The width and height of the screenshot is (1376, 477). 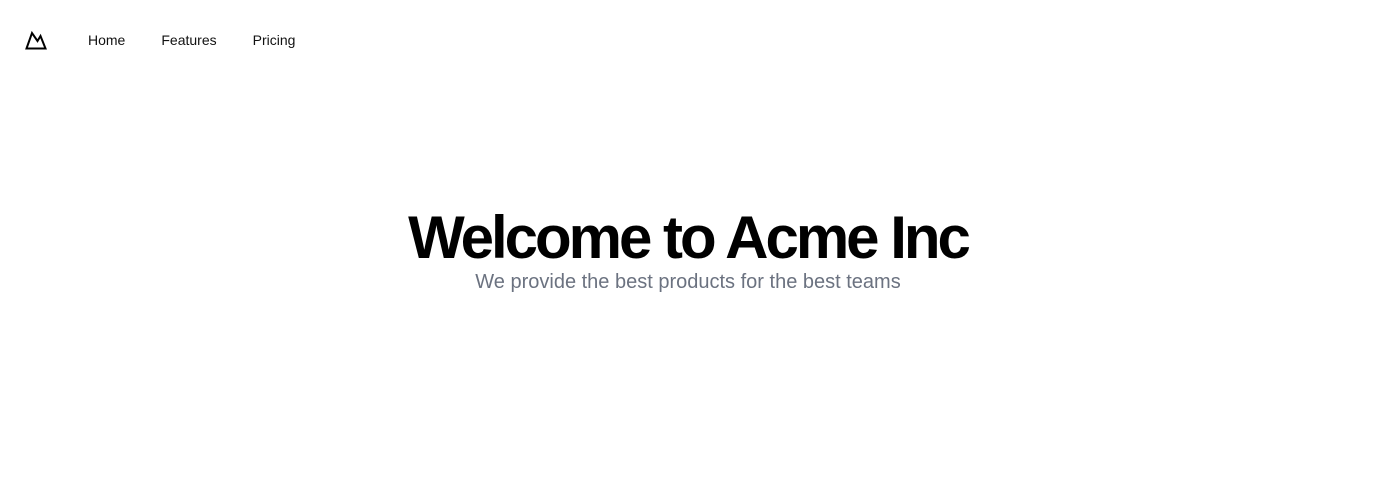 I want to click on hero-title: Welcome to Acme Inc, so click(x=689, y=237).